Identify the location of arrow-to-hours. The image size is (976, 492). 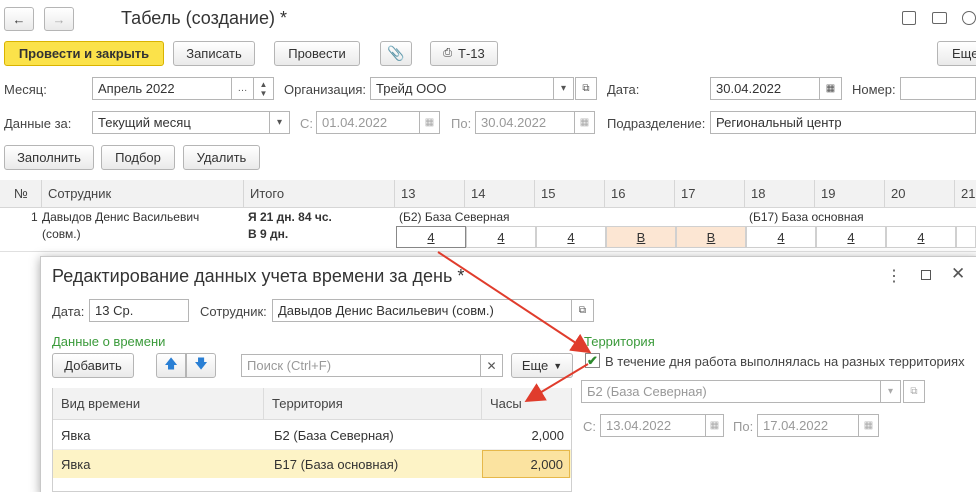
(556, 383).